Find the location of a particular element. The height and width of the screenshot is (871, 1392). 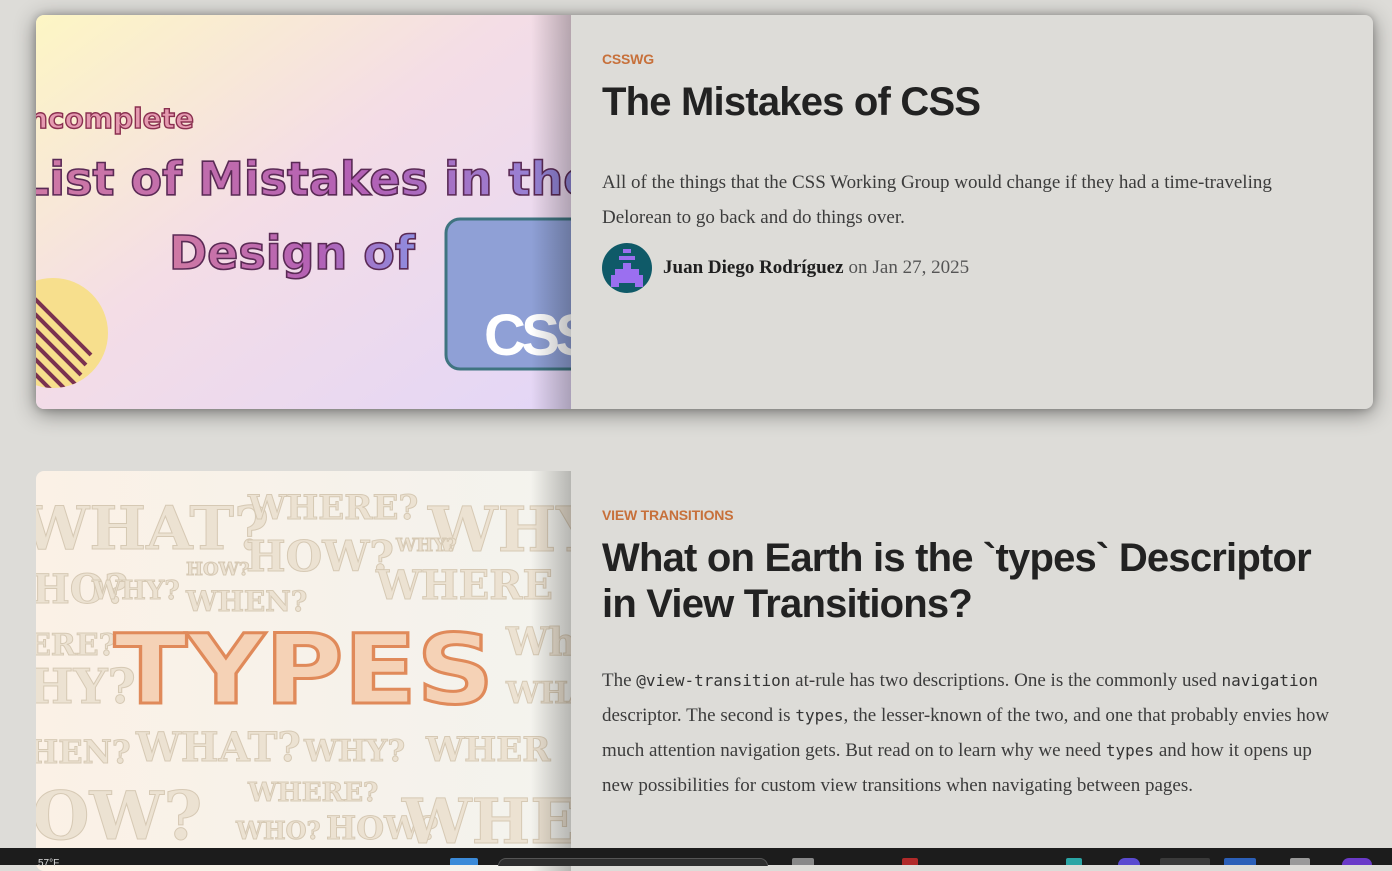

byline: Juan Diego Rodríguez on Jan 27, 2025 is located at coordinates (972, 268).